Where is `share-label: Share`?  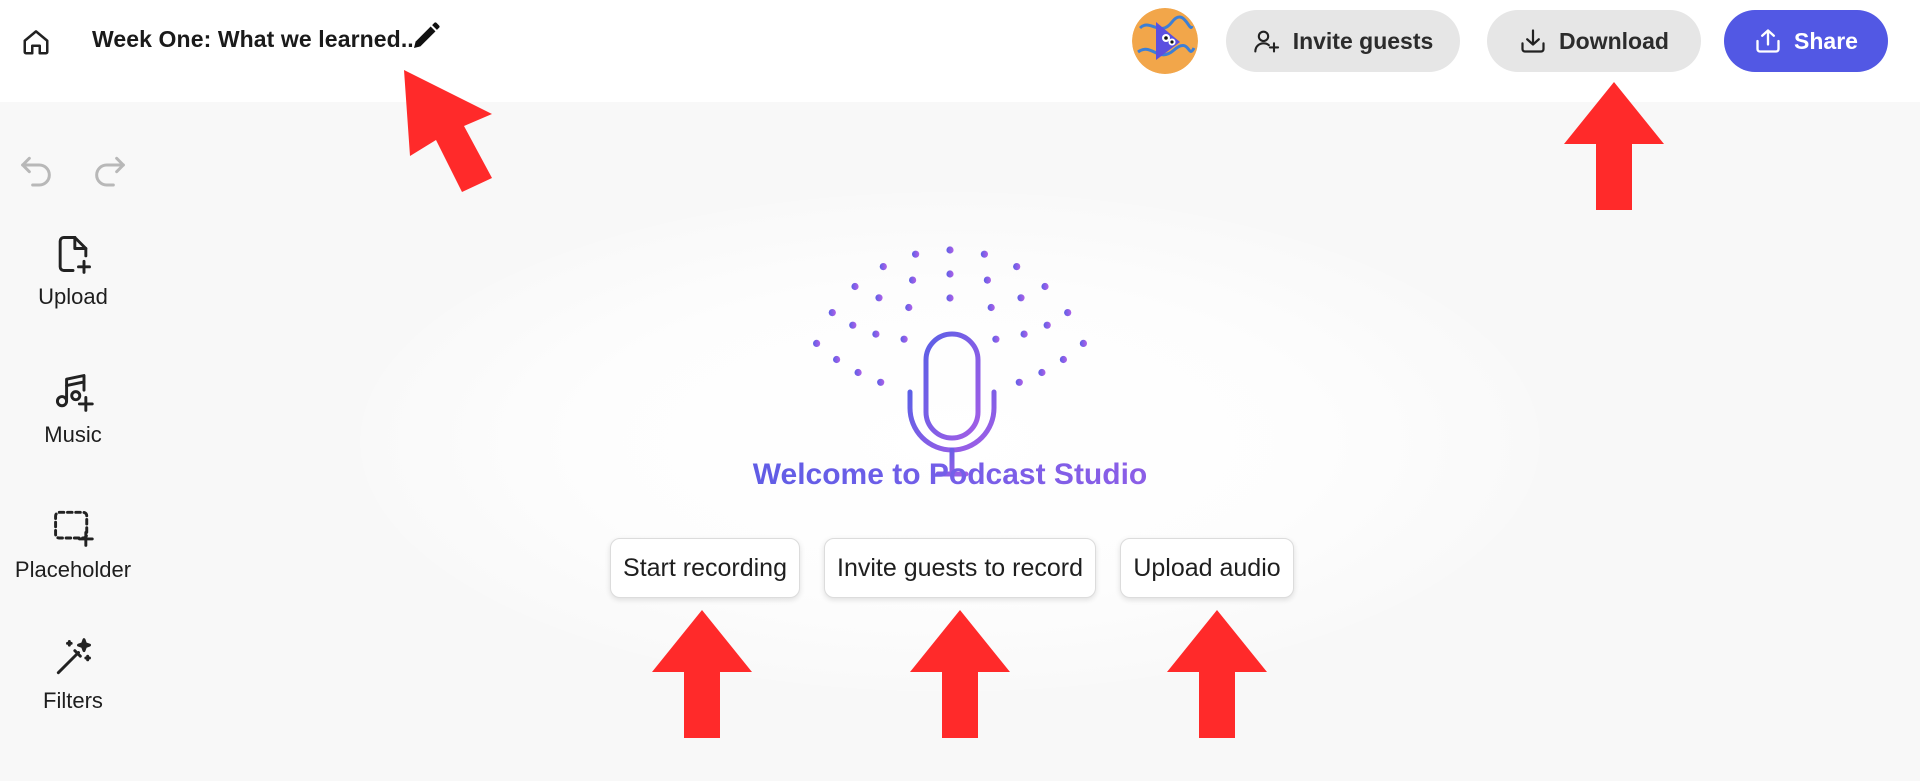
share-label: Share is located at coordinates (1826, 40).